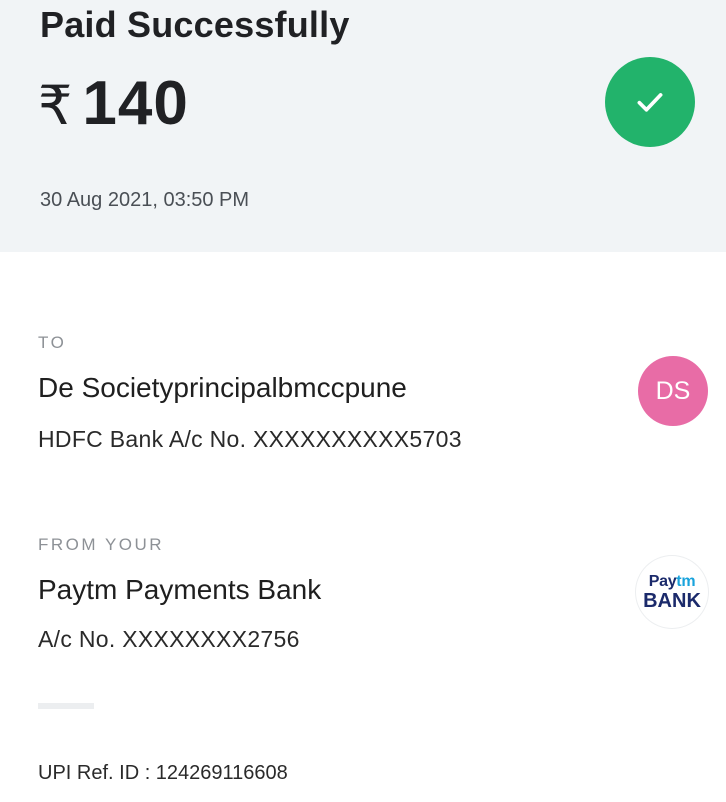 This screenshot has height=802, width=726. Describe the element at coordinates (686, 581) in the screenshot. I see `logo-tm: tm` at that location.